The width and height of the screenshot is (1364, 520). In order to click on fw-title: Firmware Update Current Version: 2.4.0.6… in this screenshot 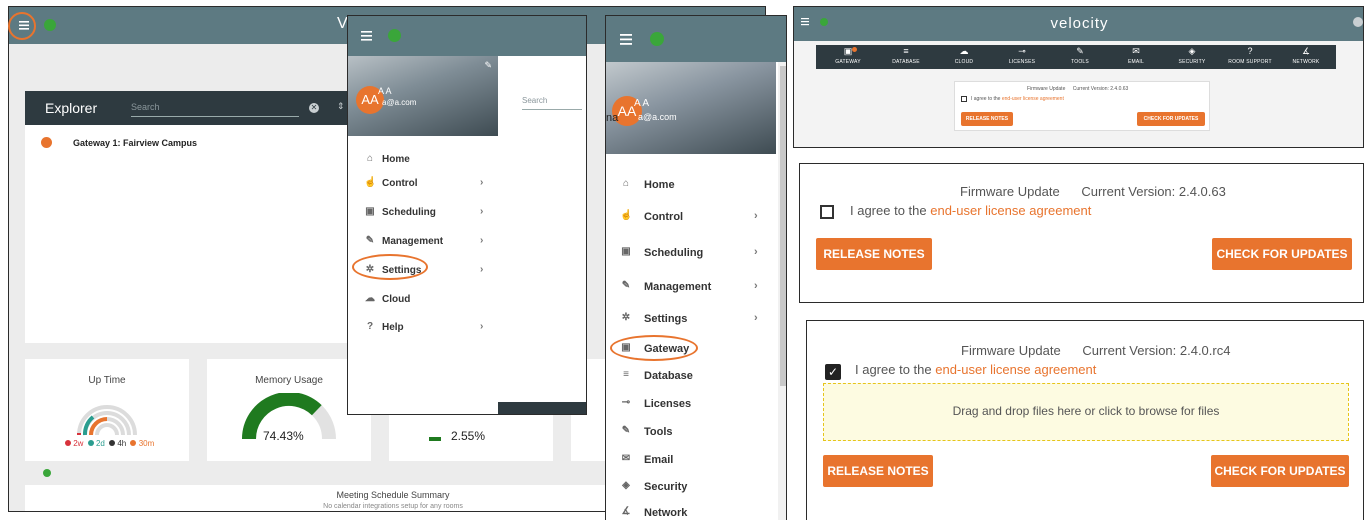, I will do `click(1077, 89)`.